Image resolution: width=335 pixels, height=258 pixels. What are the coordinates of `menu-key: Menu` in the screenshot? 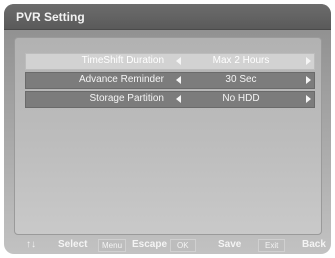 It's located at (112, 245).